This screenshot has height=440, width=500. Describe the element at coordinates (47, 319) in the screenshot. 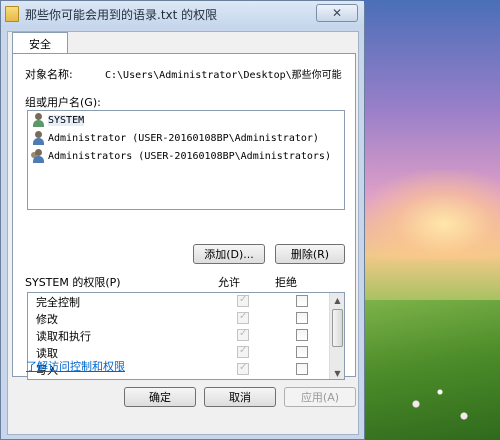

I see `permission-name: 修改` at that location.